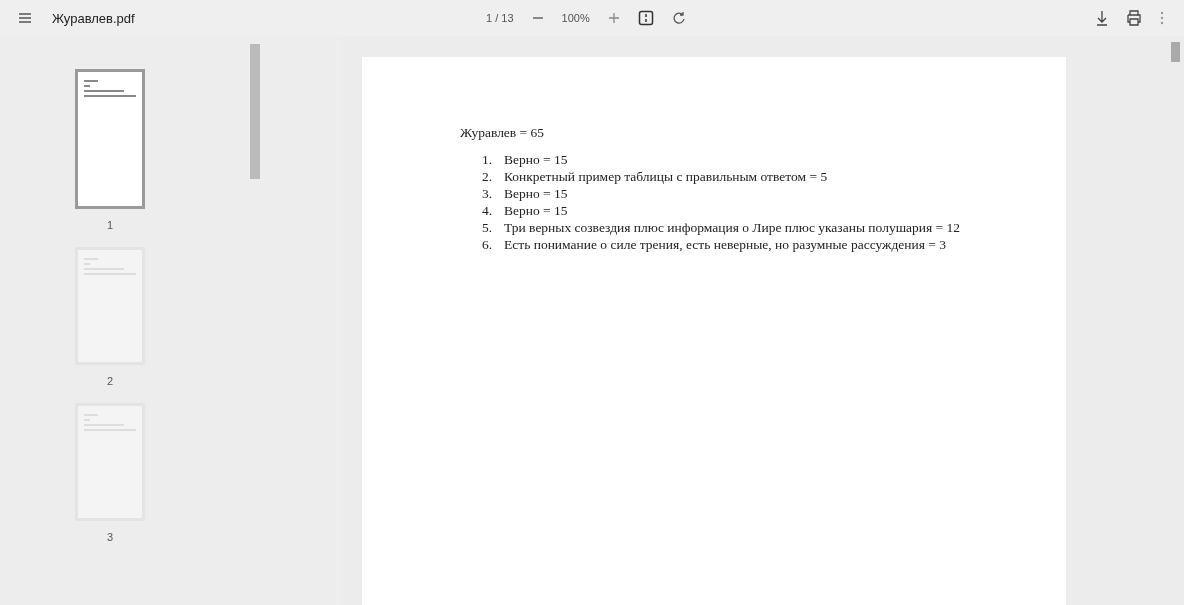 This screenshot has width=1184, height=605. Describe the element at coordinates (613, 18) in the screenshot. I see `zoom-in-icon` at that location.